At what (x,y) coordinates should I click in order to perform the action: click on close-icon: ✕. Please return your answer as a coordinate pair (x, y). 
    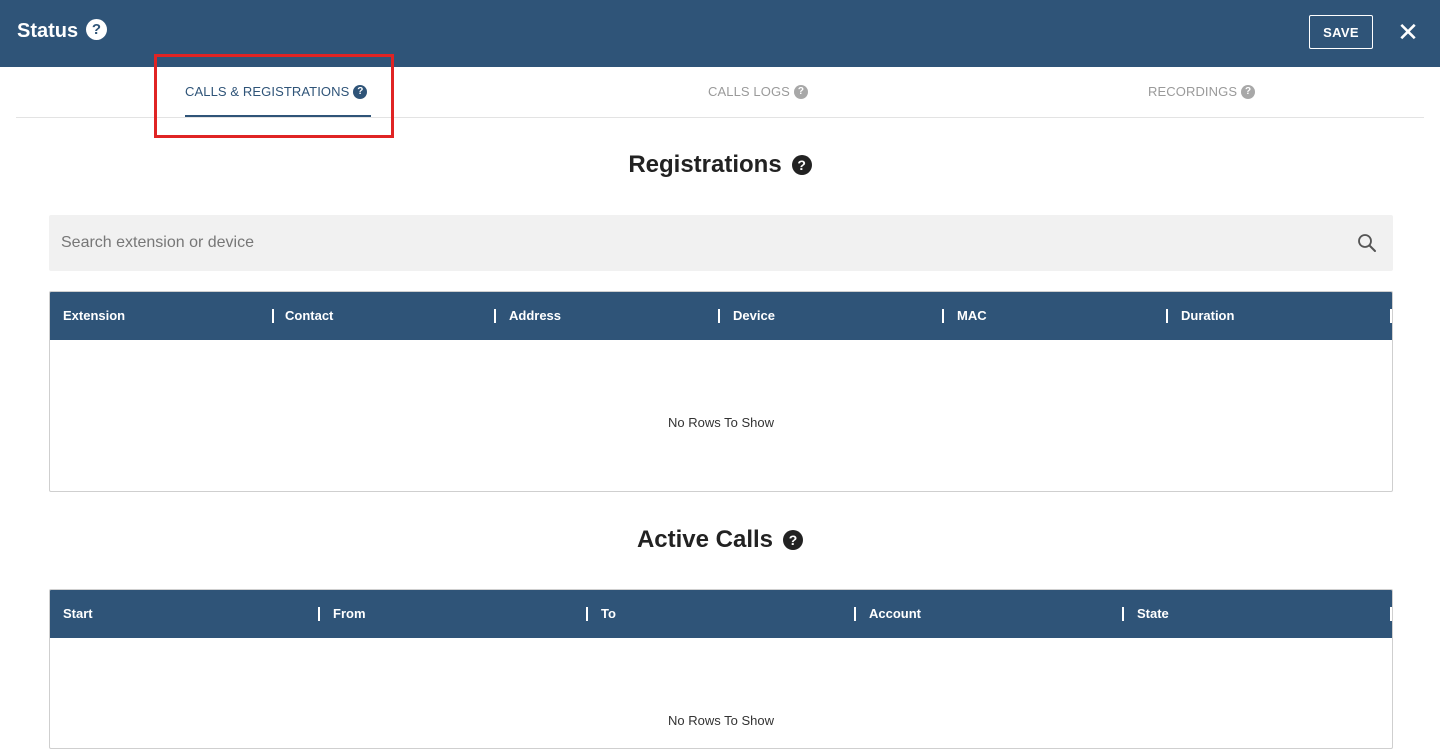
    Looking at the image, I should click on (1408, 32).